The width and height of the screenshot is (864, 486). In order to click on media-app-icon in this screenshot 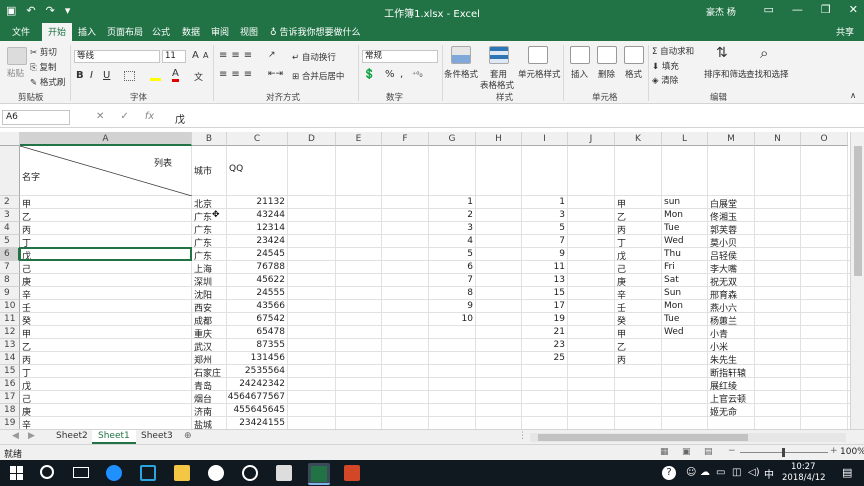, I will do `click(250, 473)`.